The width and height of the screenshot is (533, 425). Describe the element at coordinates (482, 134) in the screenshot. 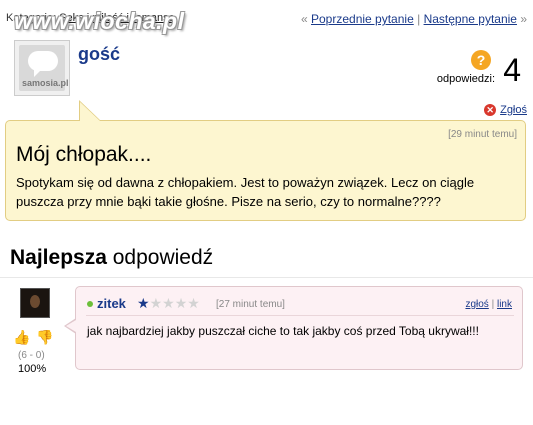

I see `question-time: [29 minut temu]` at that location.